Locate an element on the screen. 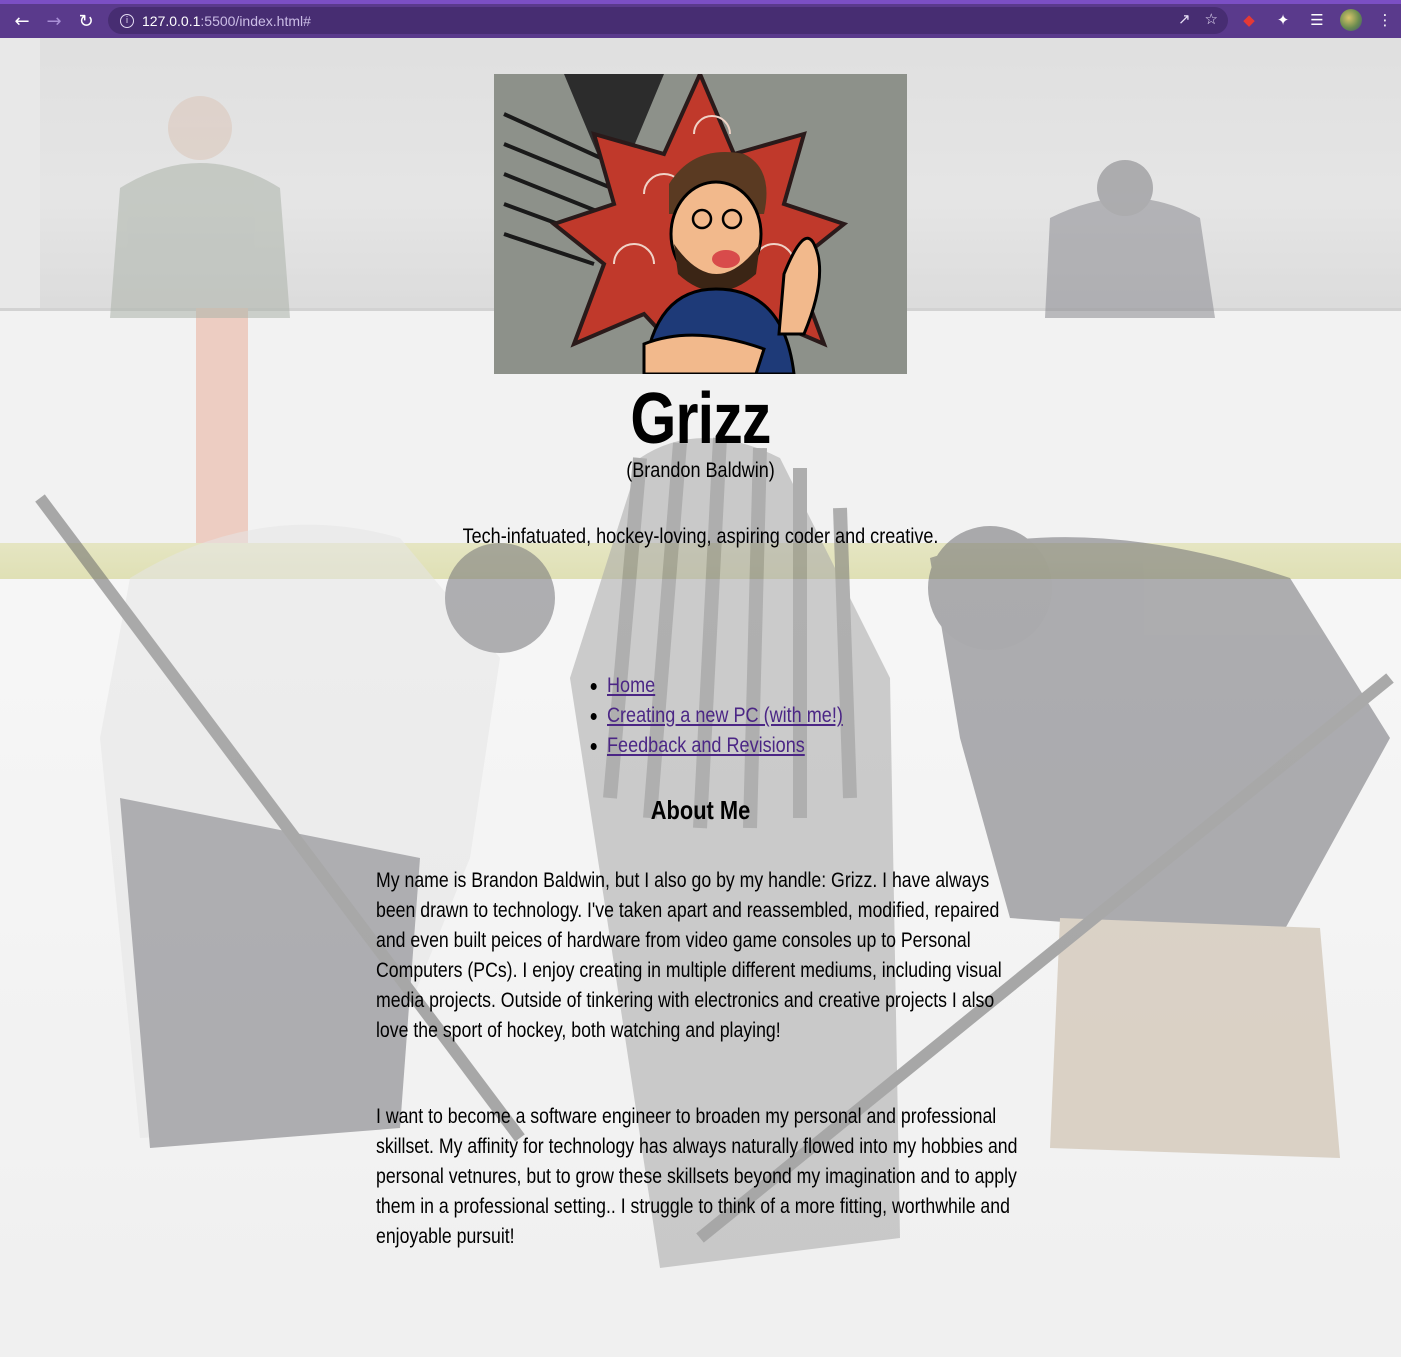 This screenshot has width=1401, height=1357. nav-item-new-pc: Creating a new PC (with me!) is located at coordinates (716, 716).